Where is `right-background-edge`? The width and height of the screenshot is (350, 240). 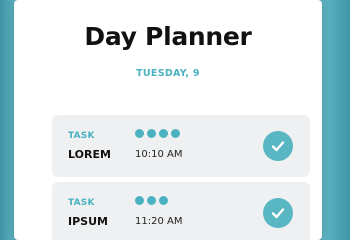 right-background-edge is located at coordinates (336, 120).